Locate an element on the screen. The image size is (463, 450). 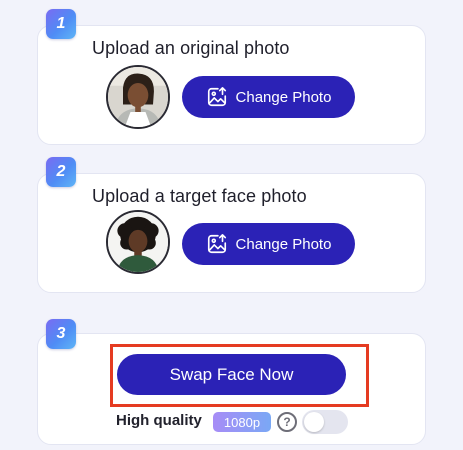
swap-face-now-button: Swap Face Now is located at coordinates (231, 374).